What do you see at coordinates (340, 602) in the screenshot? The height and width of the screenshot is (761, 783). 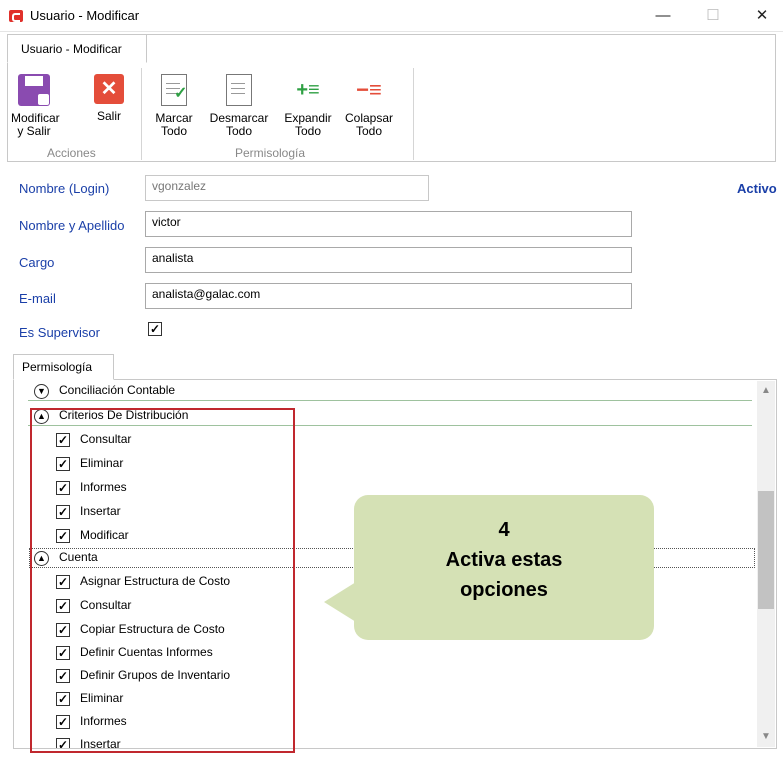 I see `callout-pointer` at bounding box center [340, 602].